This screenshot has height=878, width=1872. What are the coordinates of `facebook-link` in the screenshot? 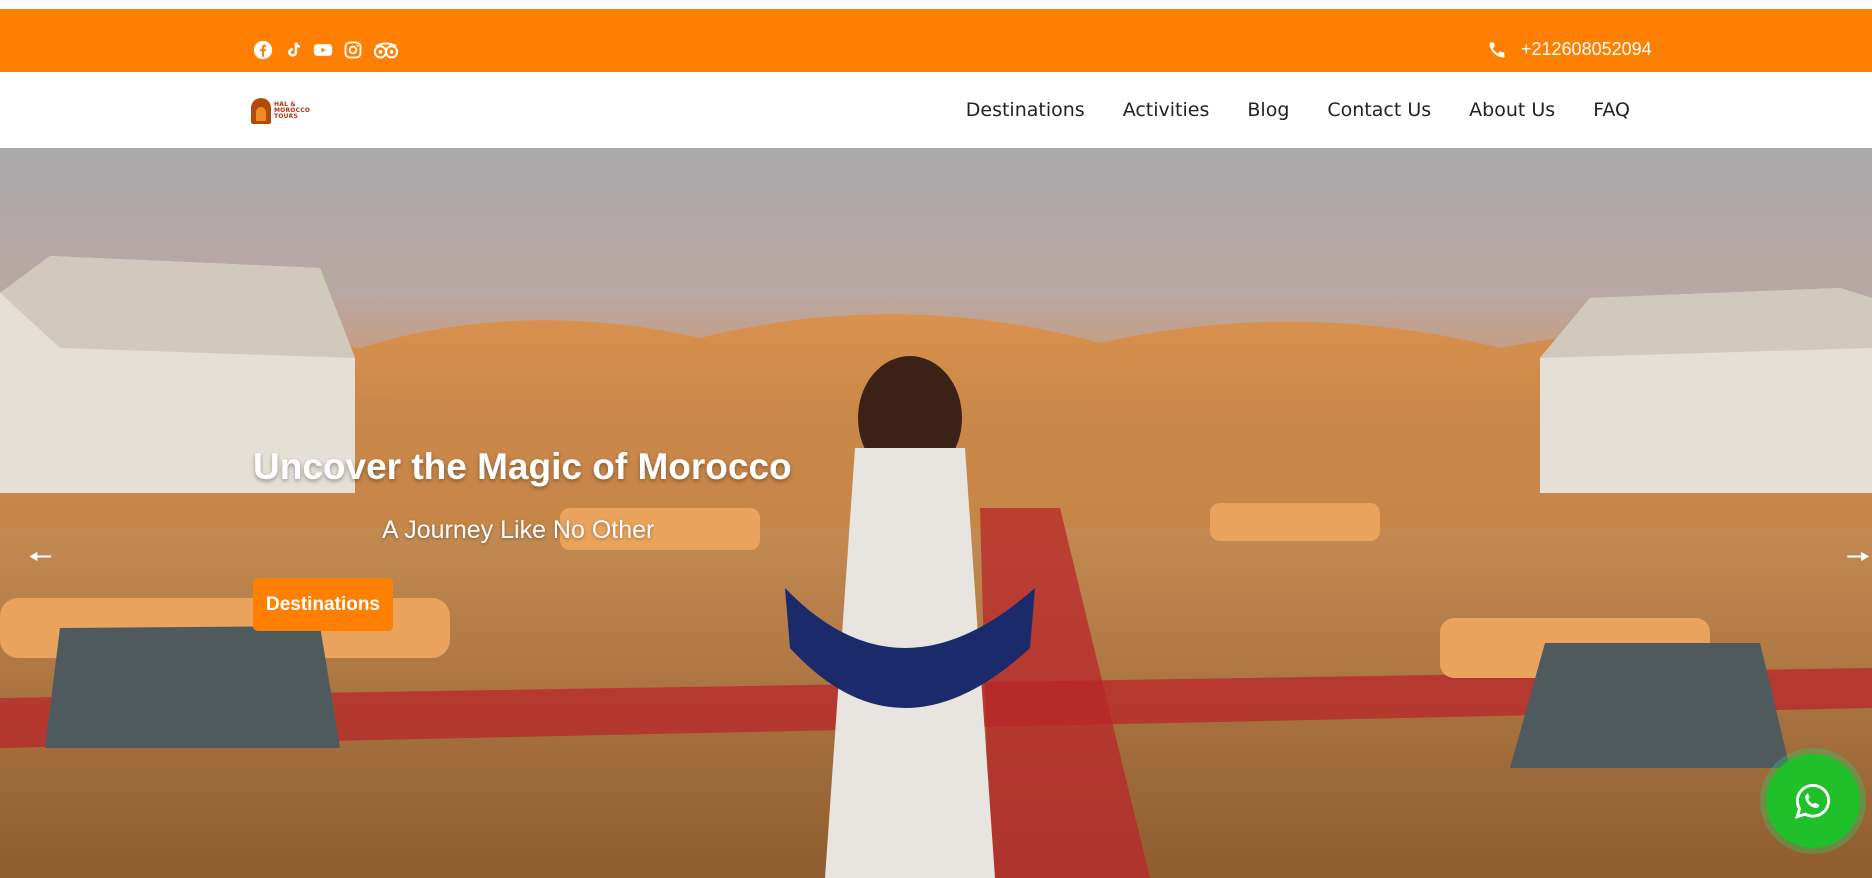 It's located at (263, 50).